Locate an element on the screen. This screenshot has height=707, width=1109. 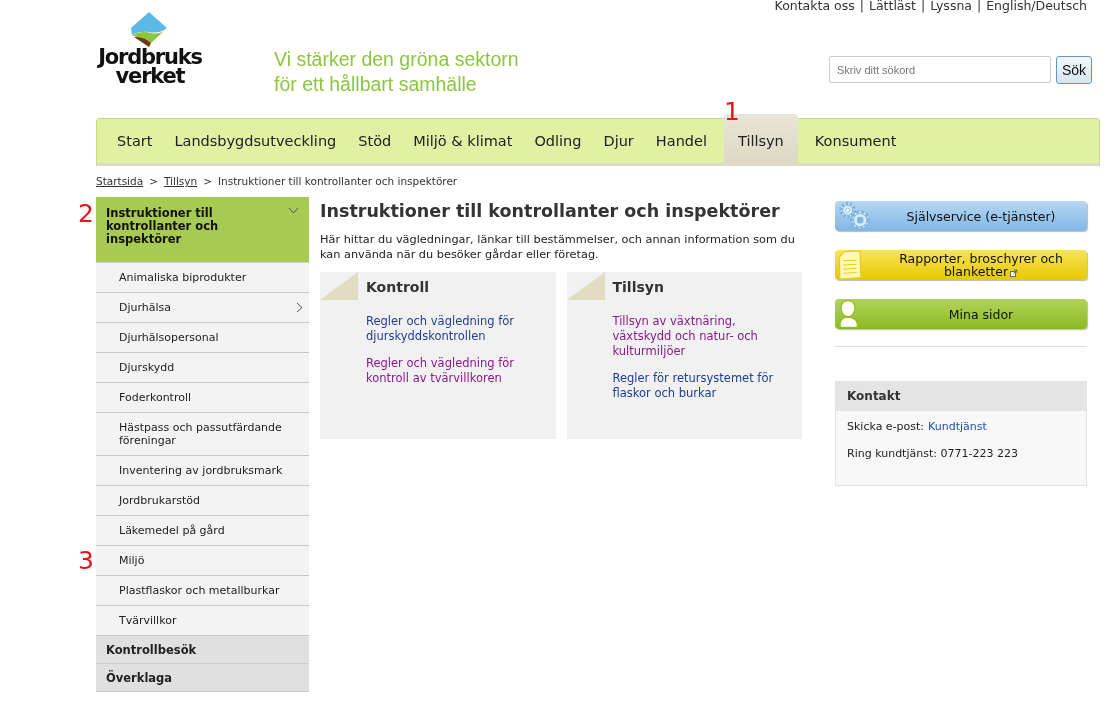
nav-tab: Djur is located at coordinates (618, 141).